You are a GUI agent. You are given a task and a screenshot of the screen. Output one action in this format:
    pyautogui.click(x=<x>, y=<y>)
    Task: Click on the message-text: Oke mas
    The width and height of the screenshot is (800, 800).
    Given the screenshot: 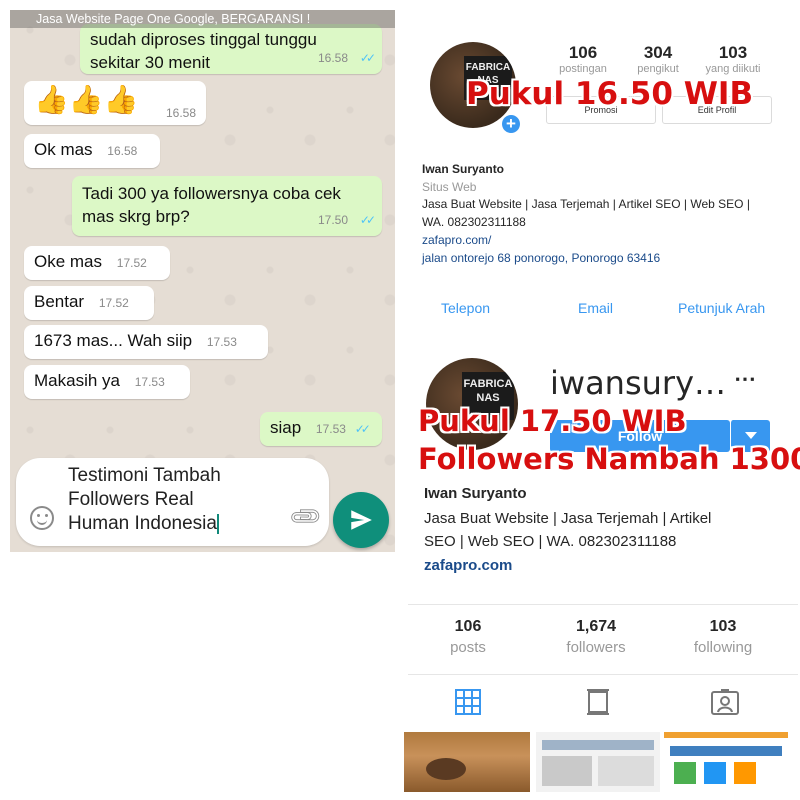 What is the action you would take?
    pyautogui.click(x=68, y=261)
    